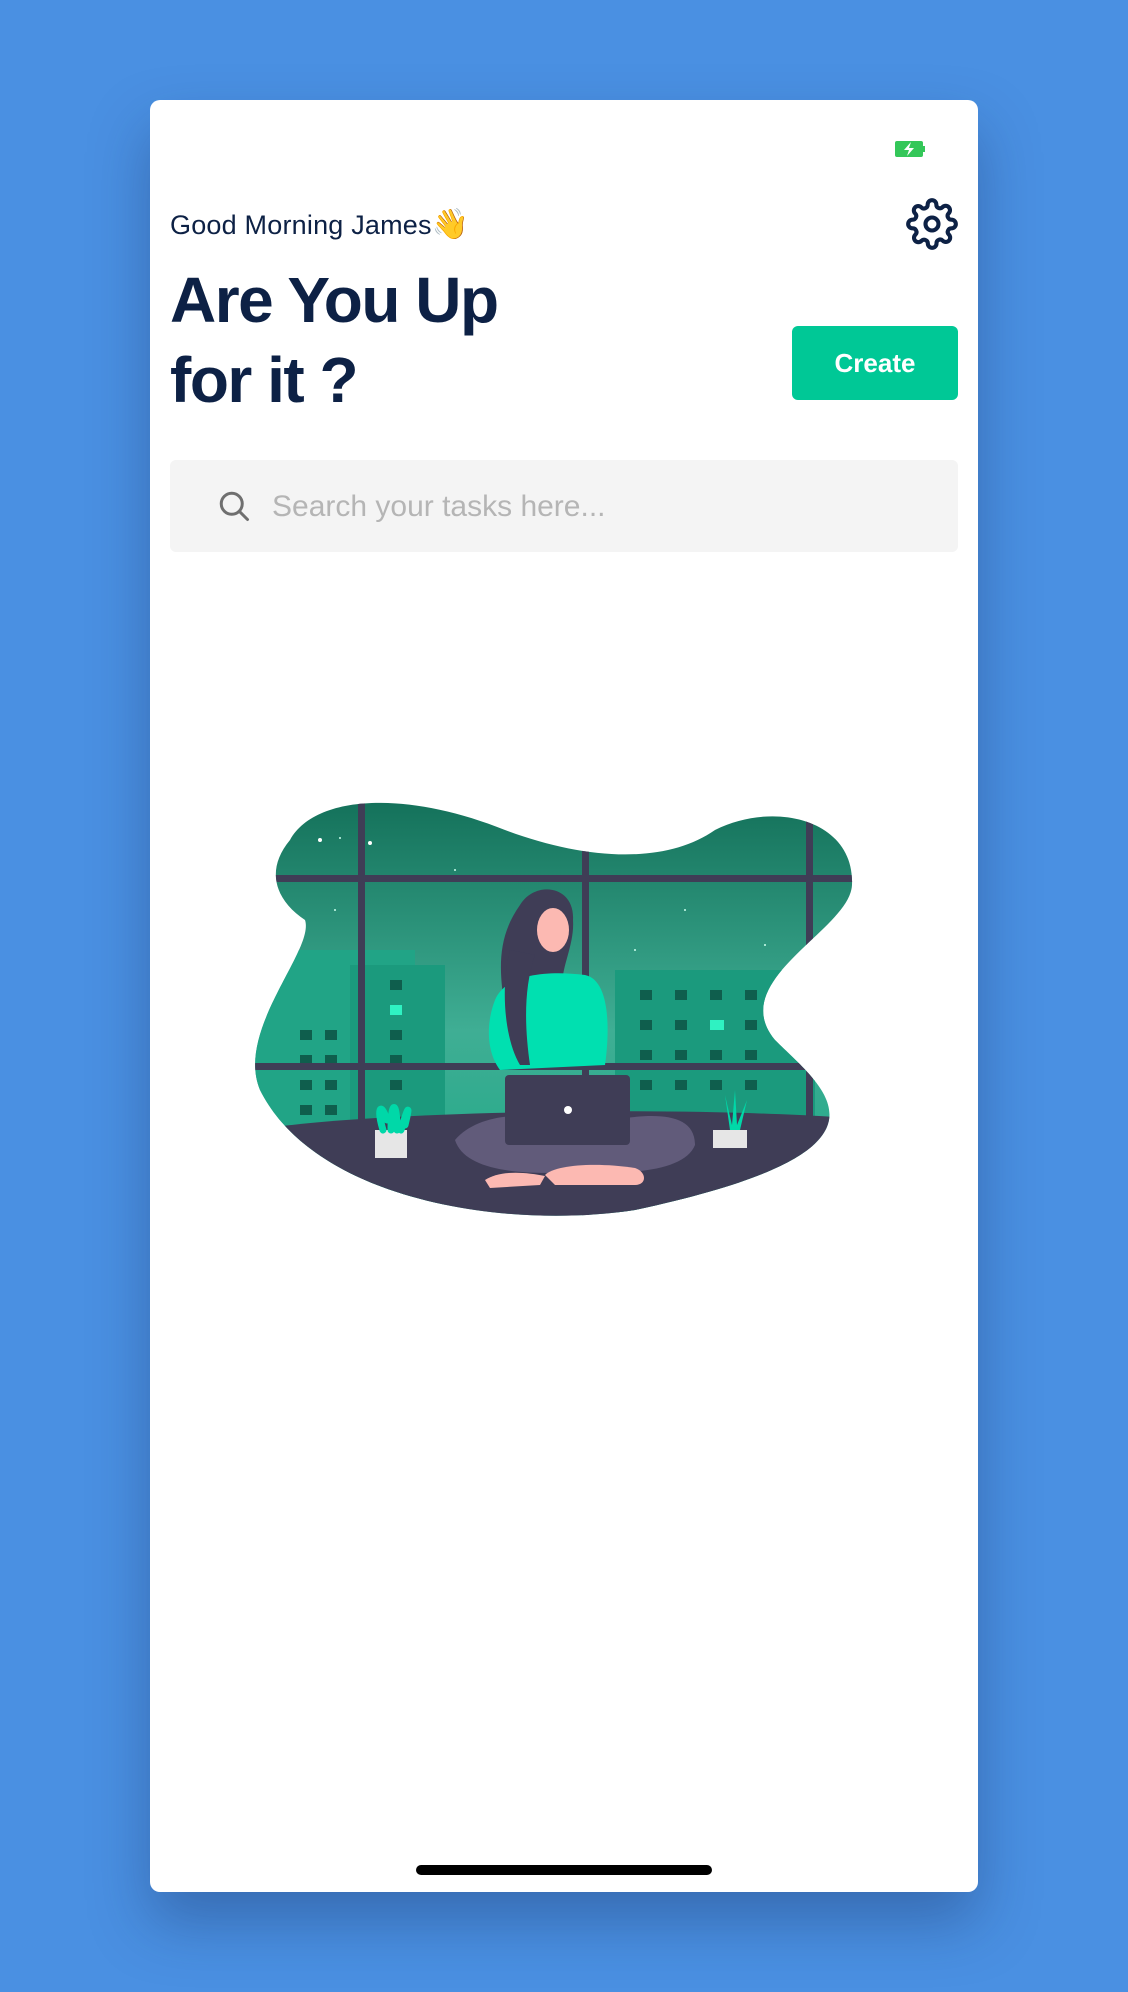  I want to click on home-indicator, so click(564, 1870).